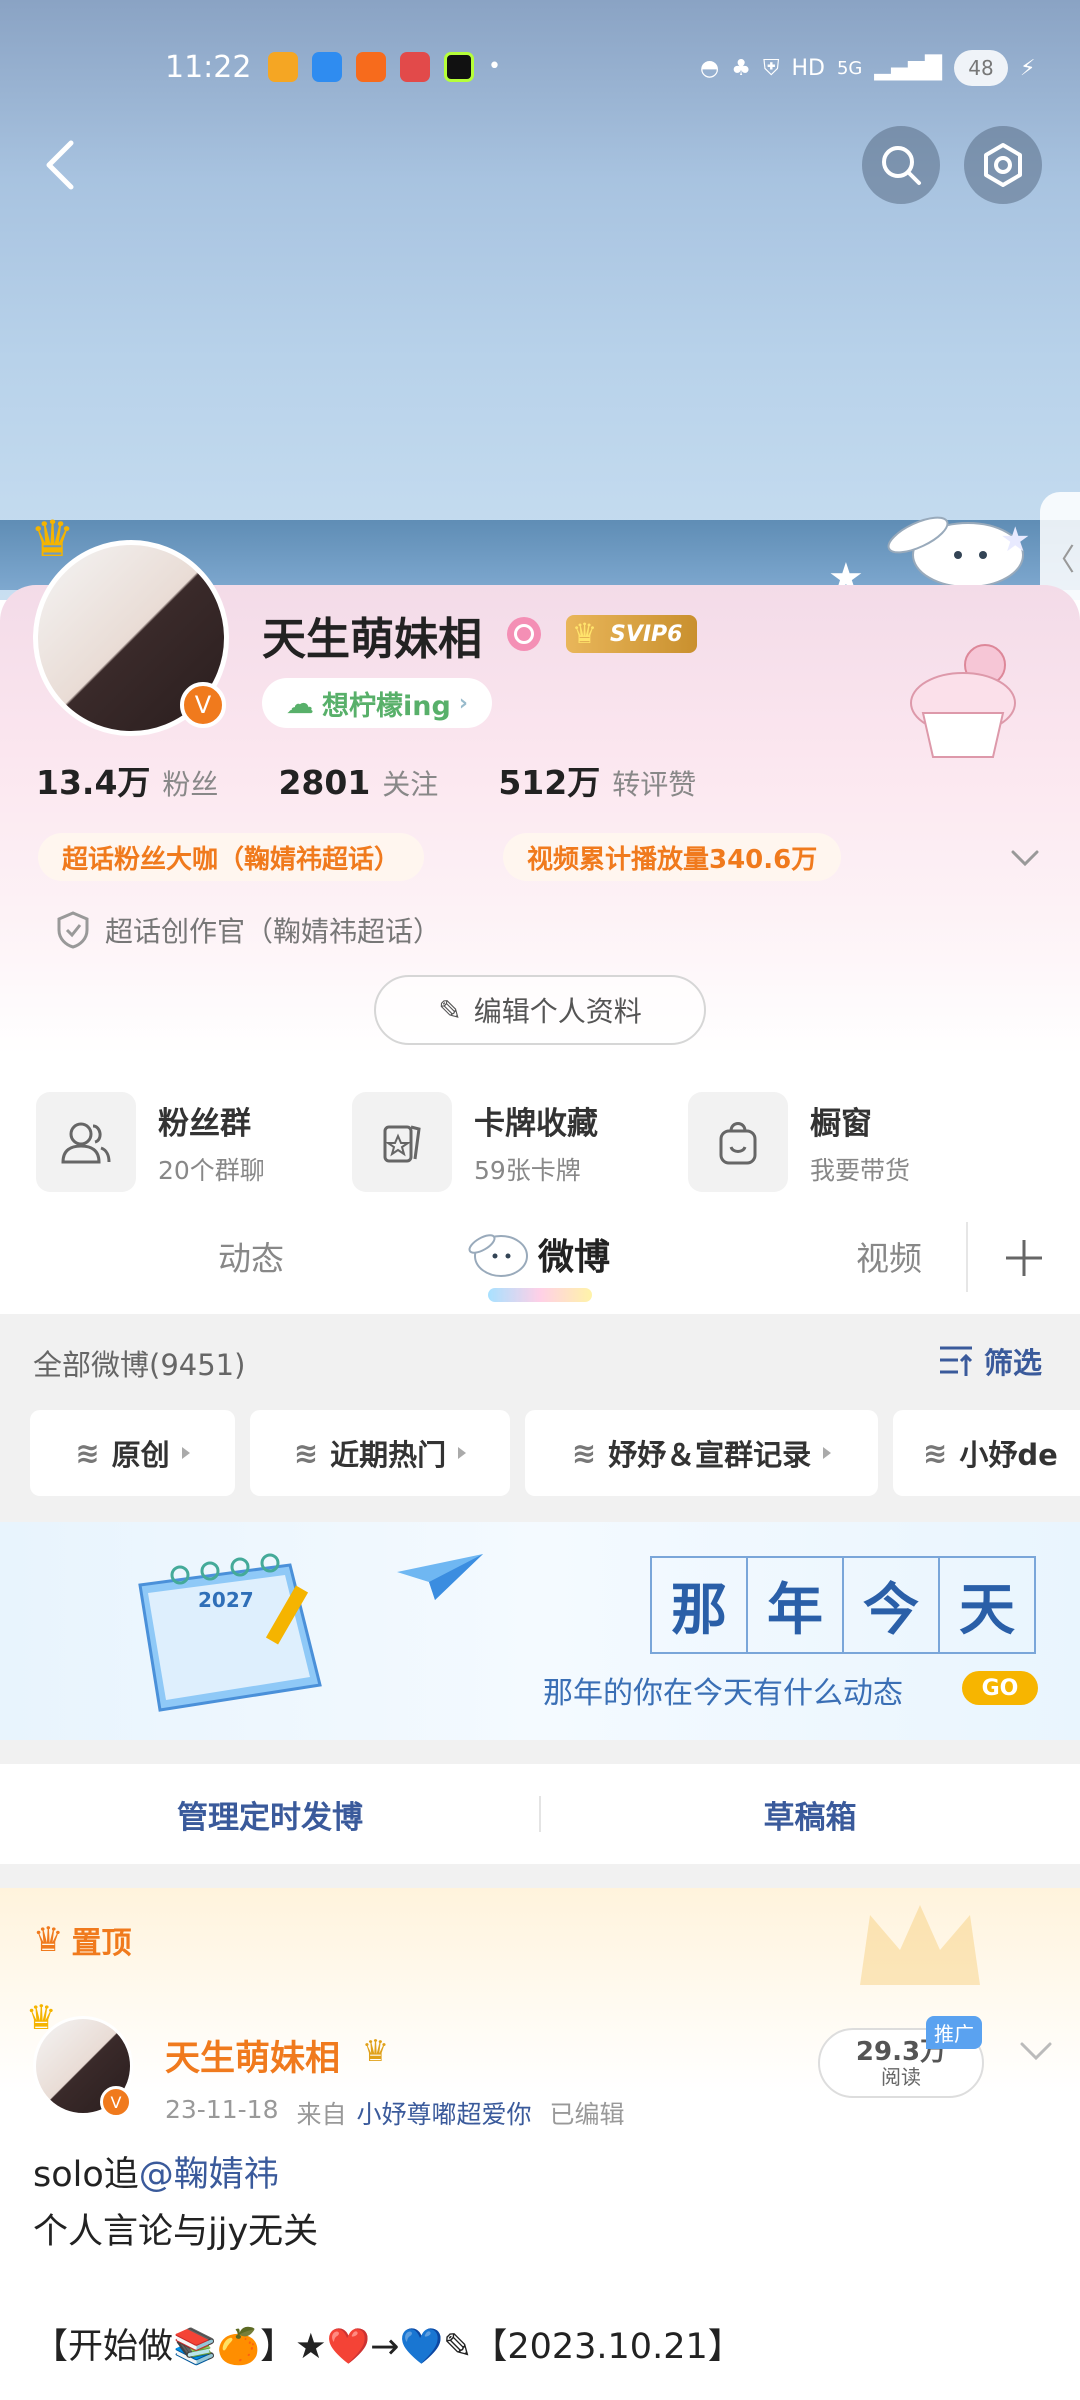  Describe the element at coordinates (386, 706) in the screenshot. I see `mood-text: 想柠檬ing` at that location.